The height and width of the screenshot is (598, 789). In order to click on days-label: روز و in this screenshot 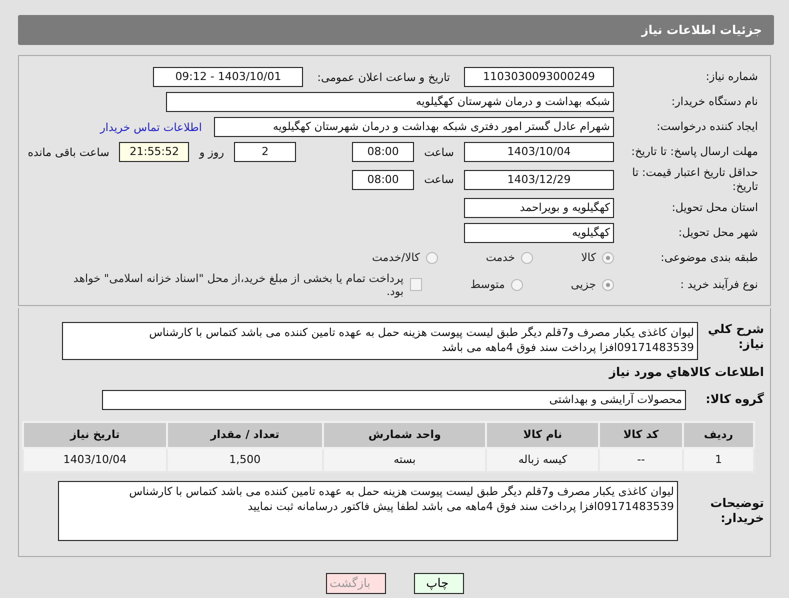, I will do `click(211, 152)`.